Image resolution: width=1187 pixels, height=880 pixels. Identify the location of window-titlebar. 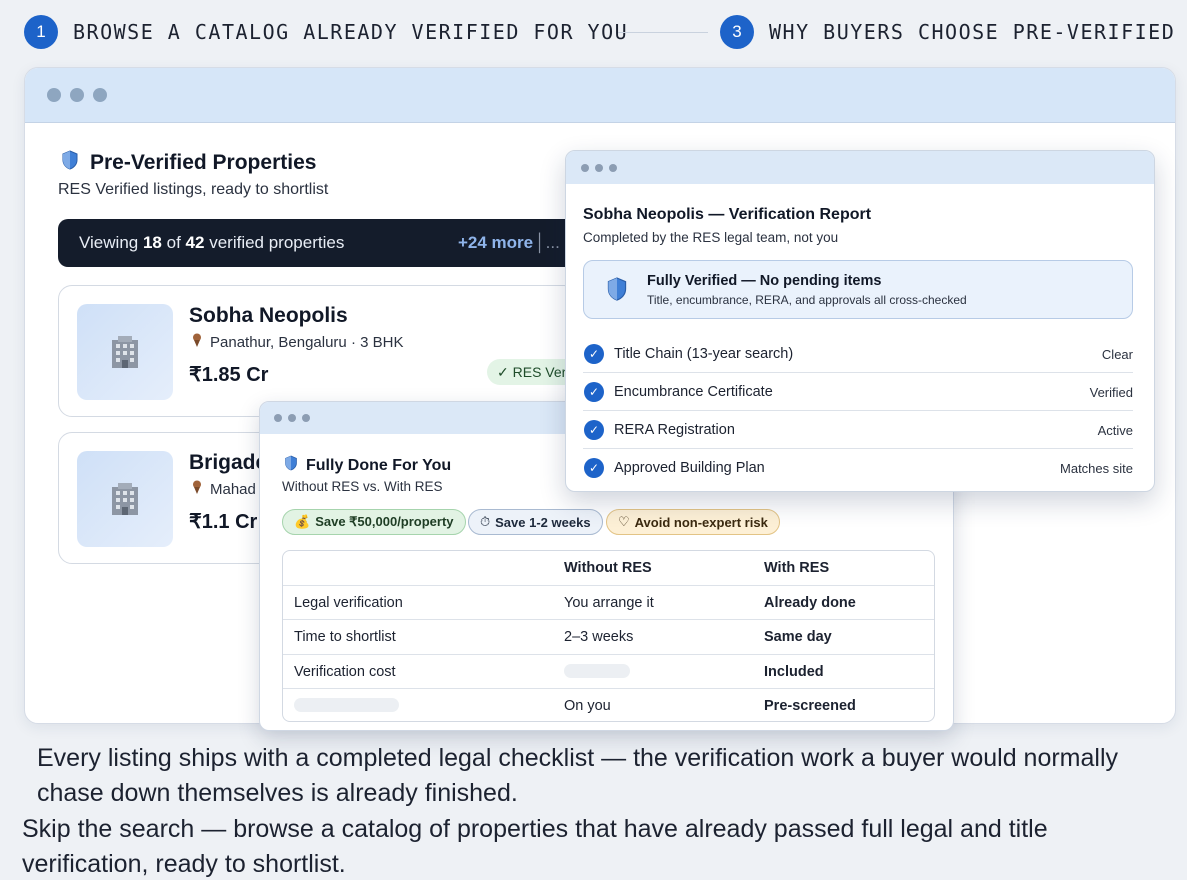
(600, 95).